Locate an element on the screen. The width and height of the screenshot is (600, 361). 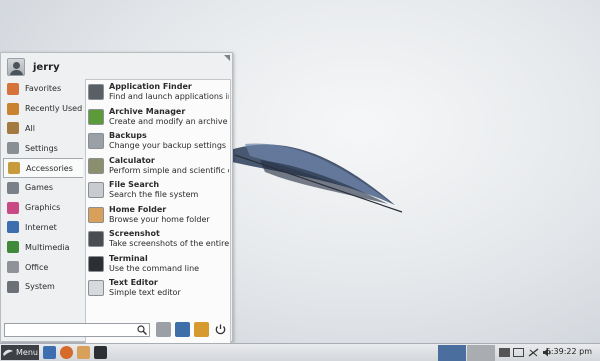
category-label: Settings is located at coordinates (41, 148).